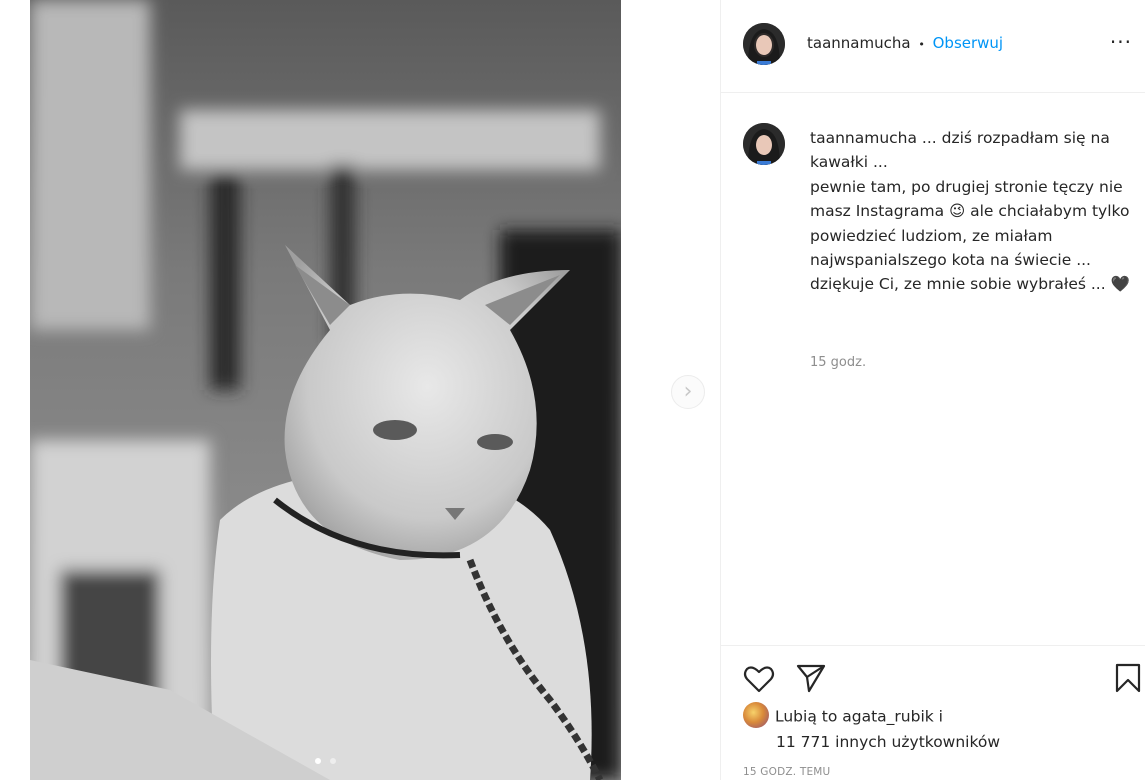  I want to click on liker-avatar, so click(756, 715).